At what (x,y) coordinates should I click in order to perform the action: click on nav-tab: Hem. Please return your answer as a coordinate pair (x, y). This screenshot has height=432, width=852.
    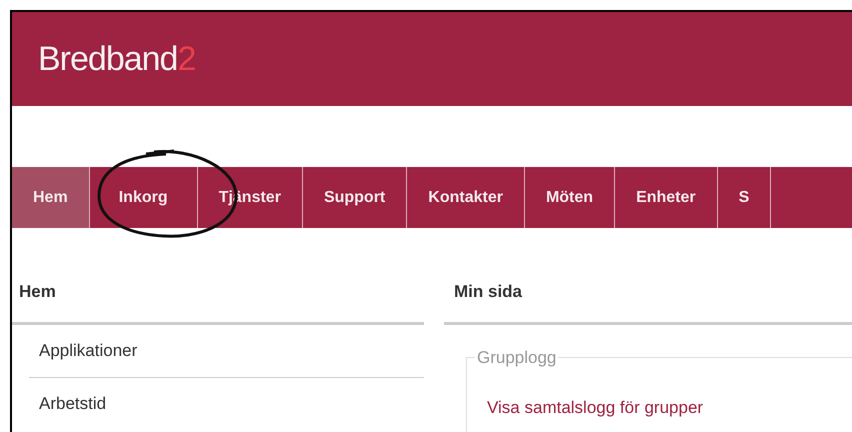
    Looking at the image, I should click on (51, 197).